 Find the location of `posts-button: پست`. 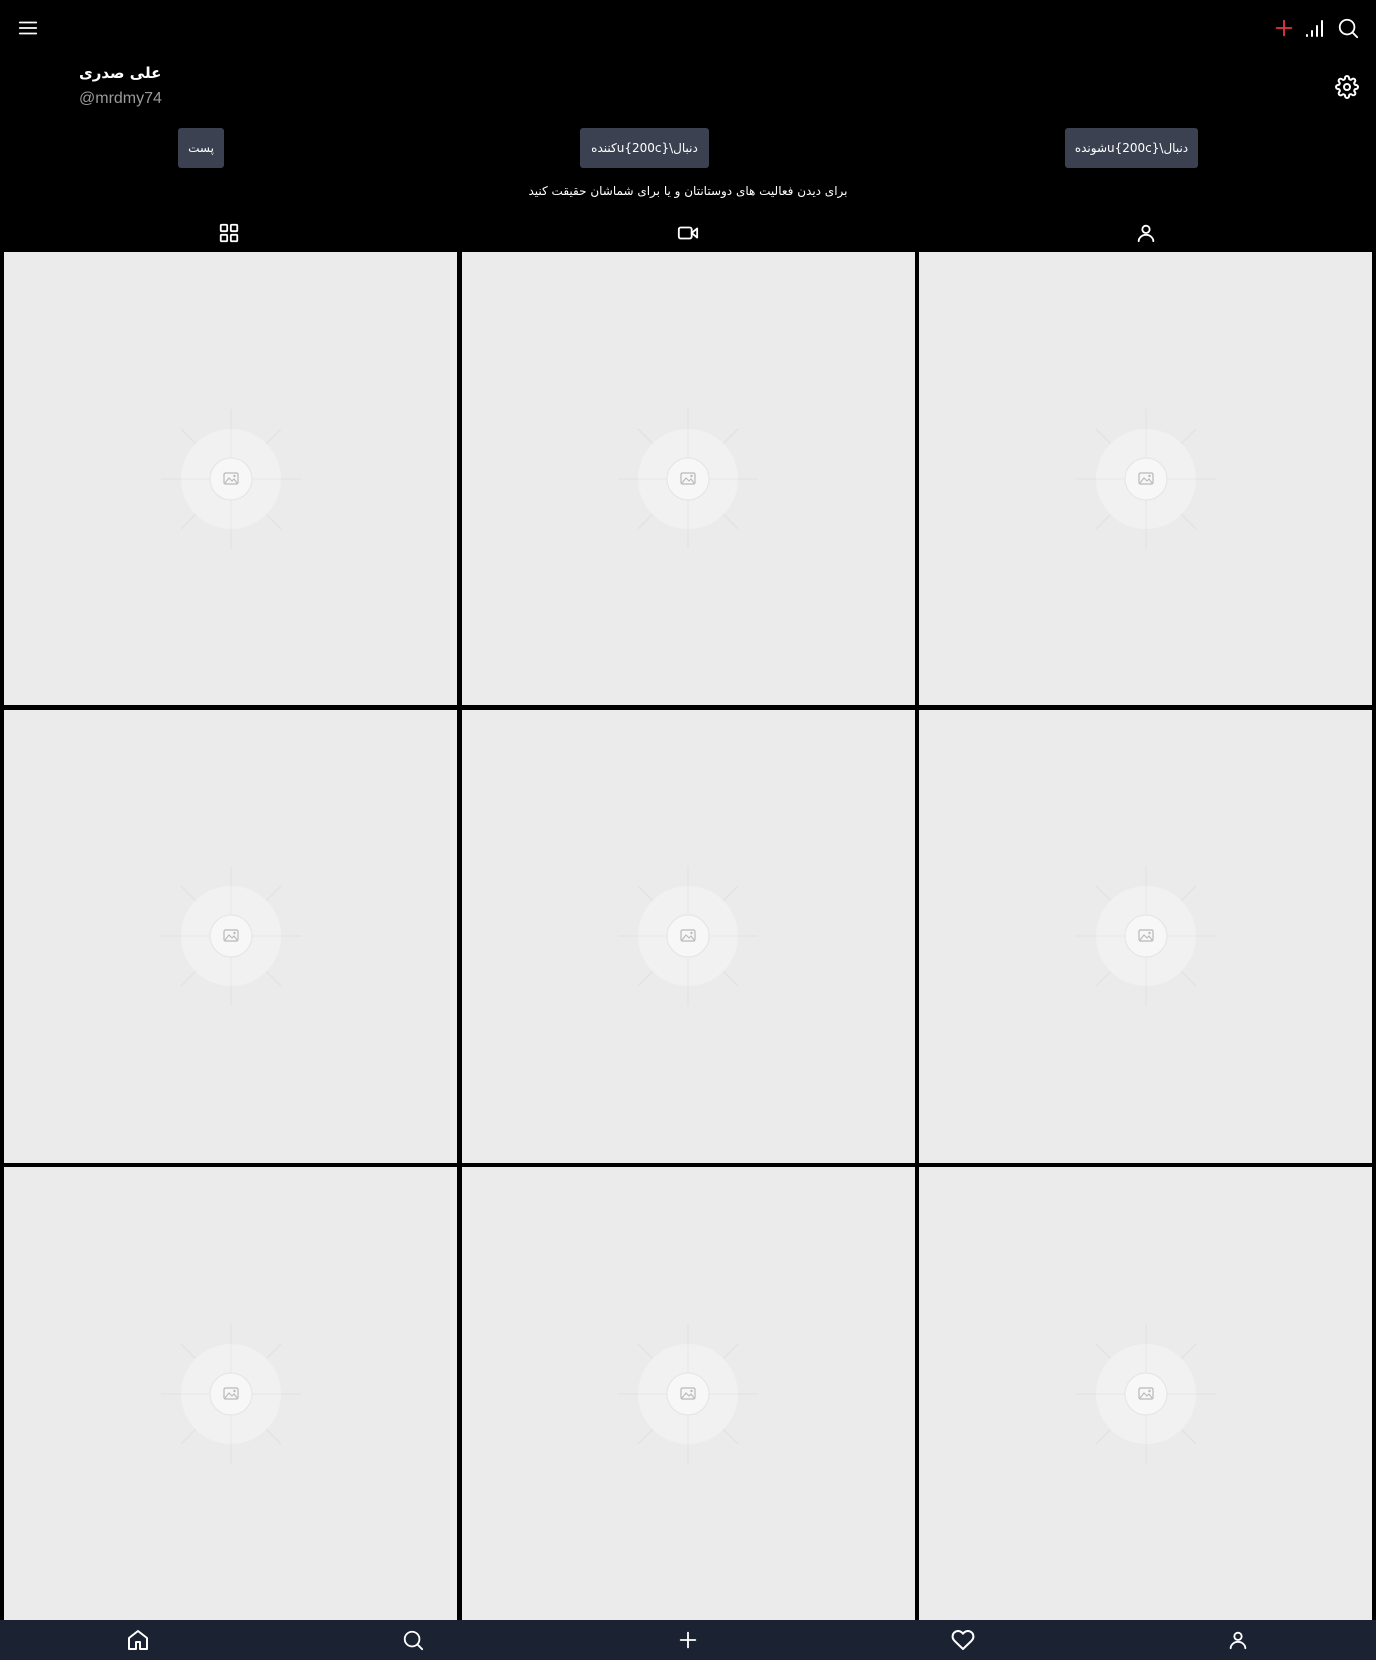

posts-button: پست is located at coordinates (201, 148).